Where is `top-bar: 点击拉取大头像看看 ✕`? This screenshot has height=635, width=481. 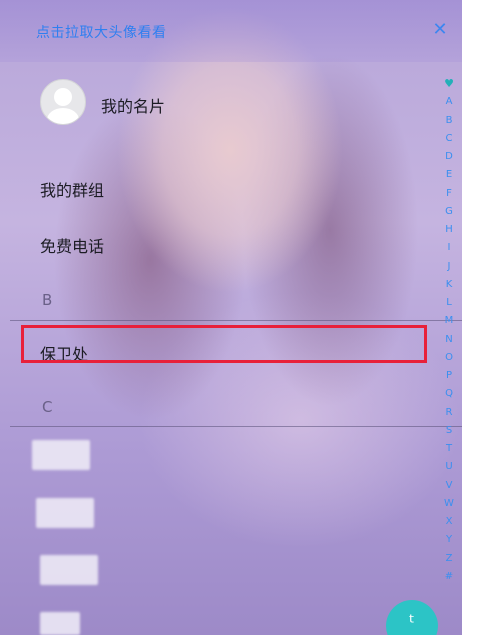
top-bar: 点击拉取大头像看看 ✕ is located at coordinates (231, 31).